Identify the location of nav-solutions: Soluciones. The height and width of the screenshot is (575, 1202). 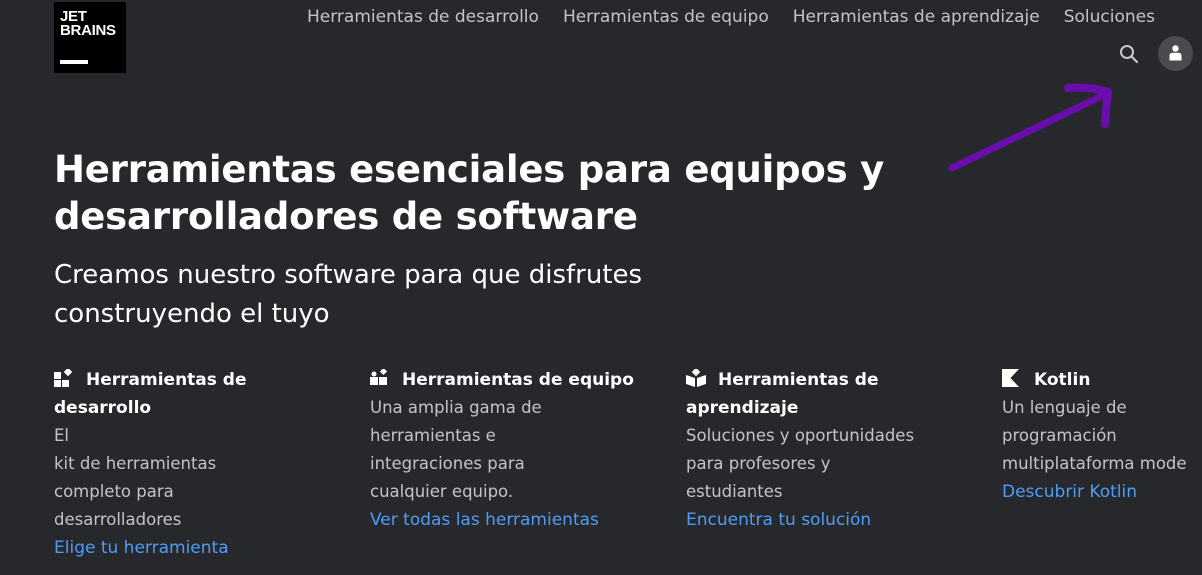
(1109, 17).